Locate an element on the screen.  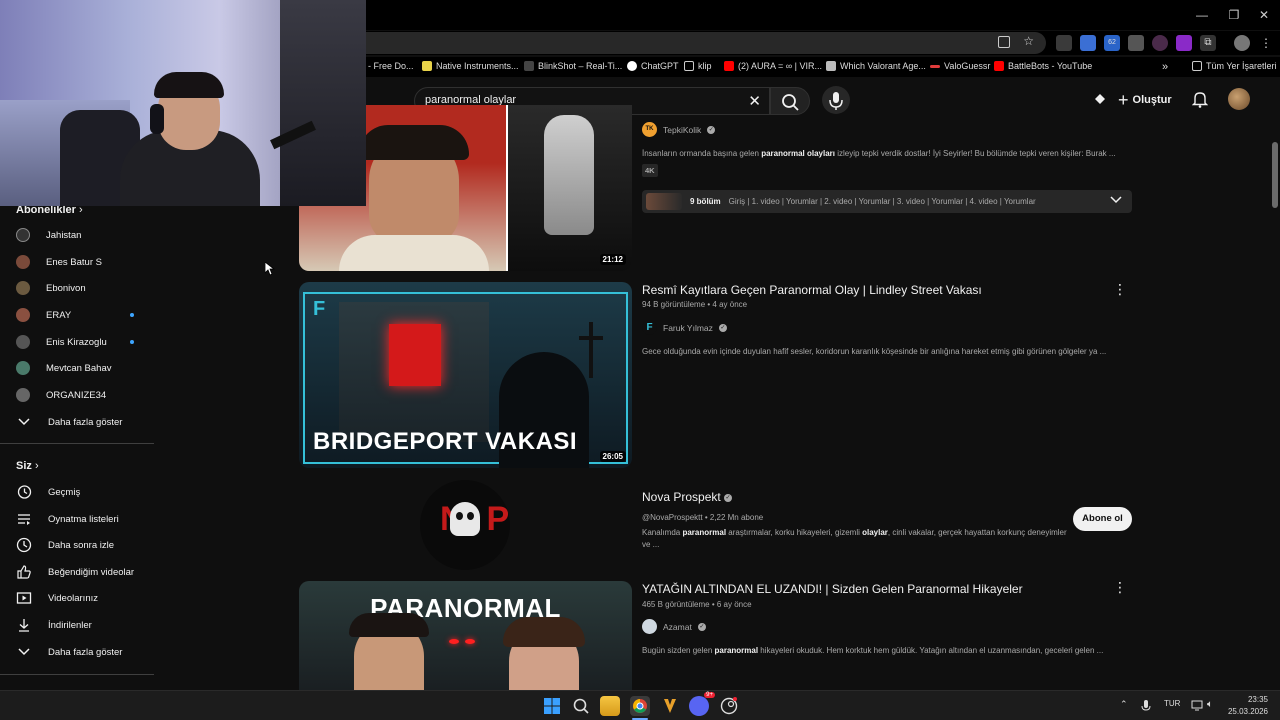
minimize-button: — is located at coordinates (1202, 15).